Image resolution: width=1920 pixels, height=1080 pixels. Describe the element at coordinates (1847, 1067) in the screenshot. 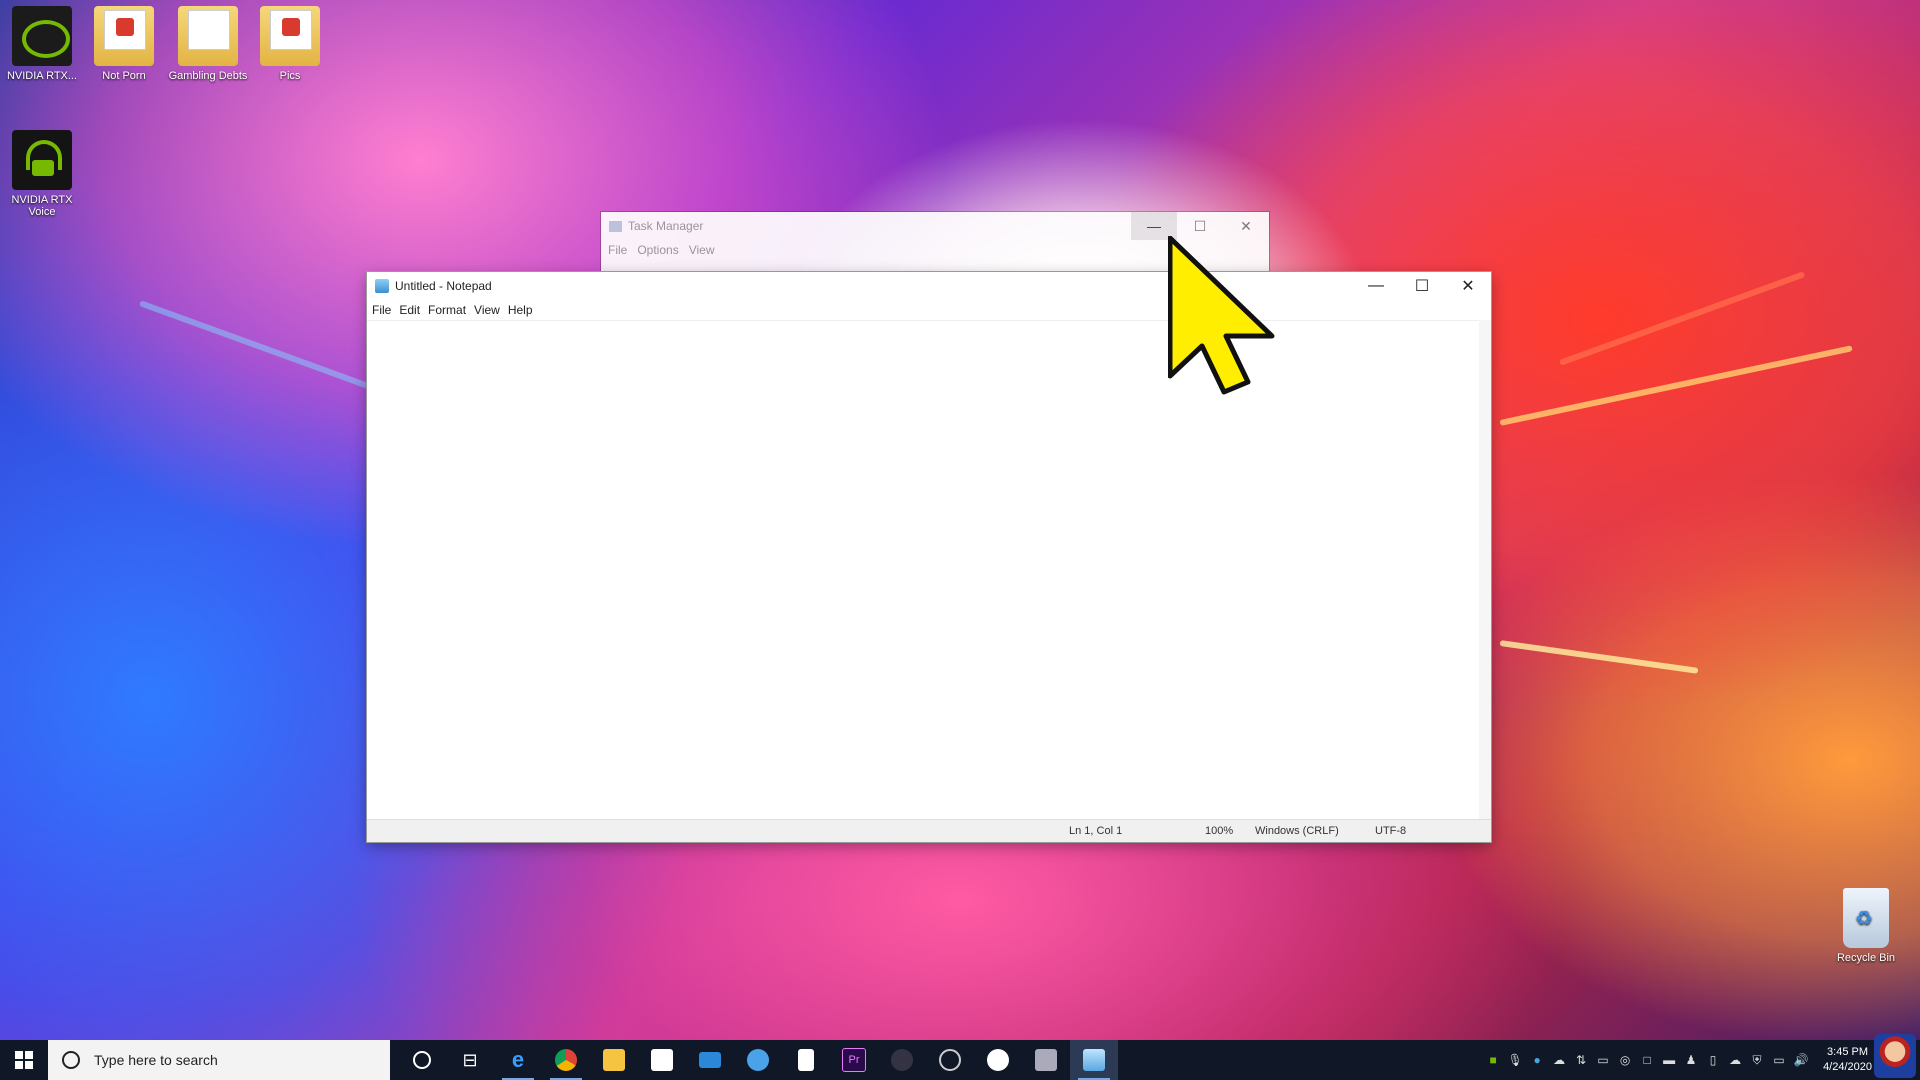

I see `clock-date: 4/24/2020` at that location.